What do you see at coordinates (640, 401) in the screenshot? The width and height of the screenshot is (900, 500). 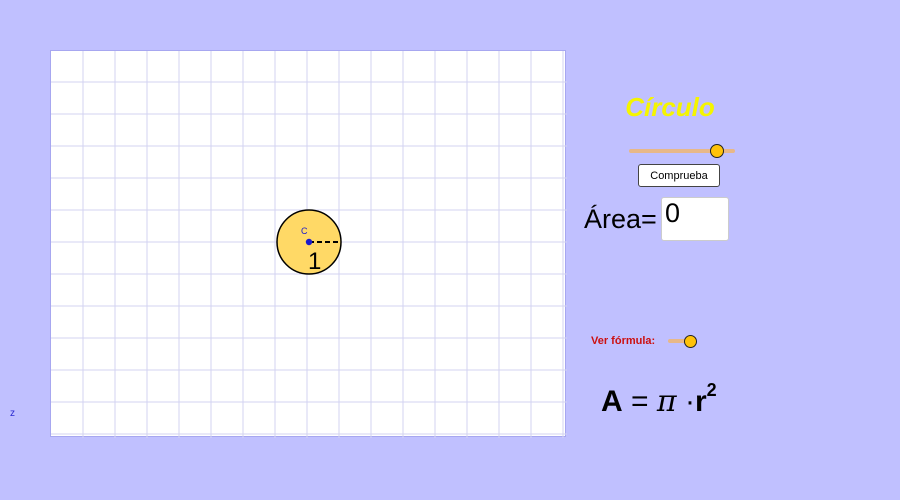 I see `formula-equals: =` at bounding box center [640, 401].